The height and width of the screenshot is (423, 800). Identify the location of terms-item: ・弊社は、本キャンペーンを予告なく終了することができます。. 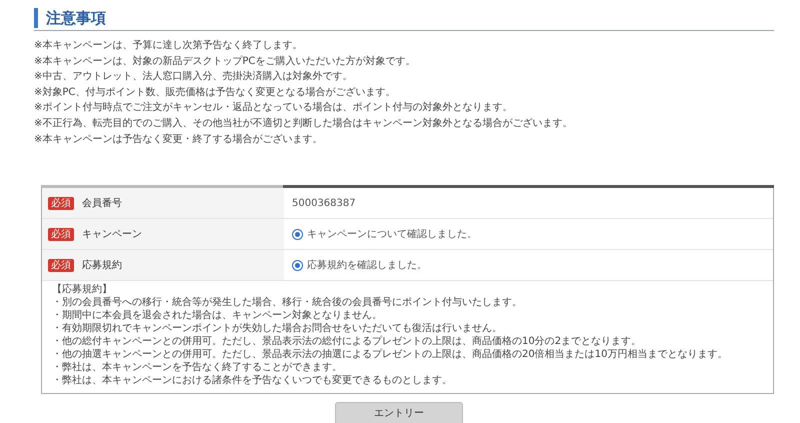
(197, 368).